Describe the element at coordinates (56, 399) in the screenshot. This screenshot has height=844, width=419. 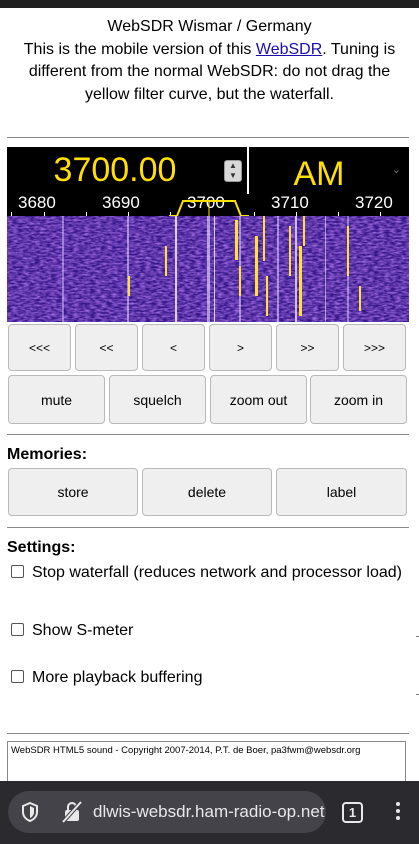
I see `mute-button: mute` at that location.